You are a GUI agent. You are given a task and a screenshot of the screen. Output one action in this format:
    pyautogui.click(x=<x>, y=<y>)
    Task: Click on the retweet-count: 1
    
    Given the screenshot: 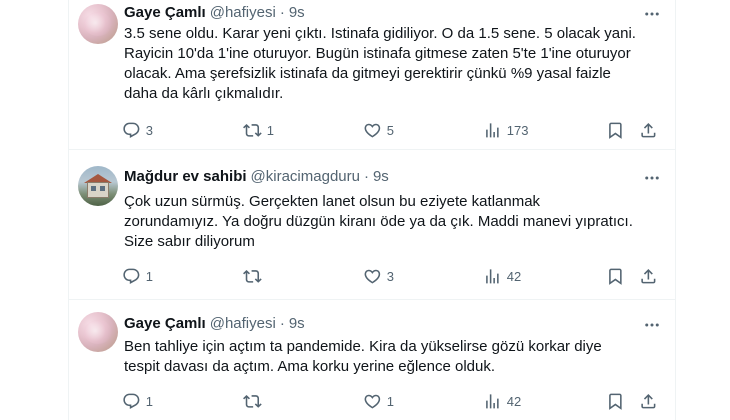 What is the action you would take?
    pyautogui.click(x=270, y=130)
    